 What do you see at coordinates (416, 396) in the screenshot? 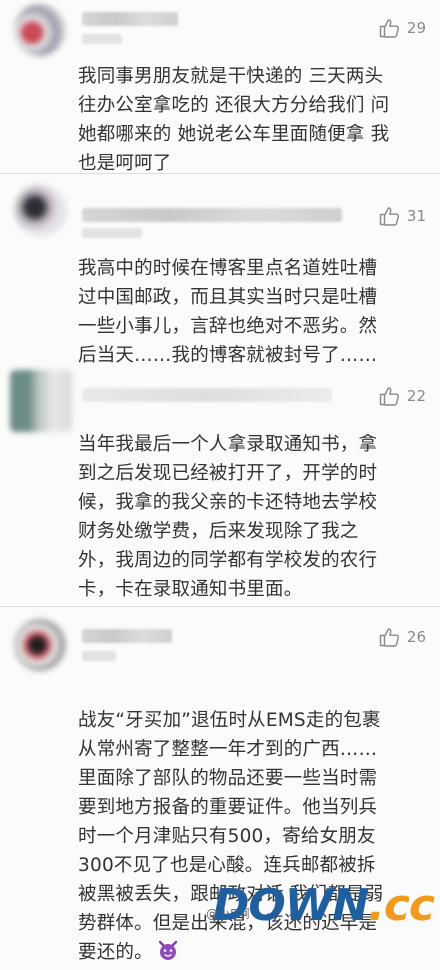
I see `like-count: 22` at bounding box center [416, 396].